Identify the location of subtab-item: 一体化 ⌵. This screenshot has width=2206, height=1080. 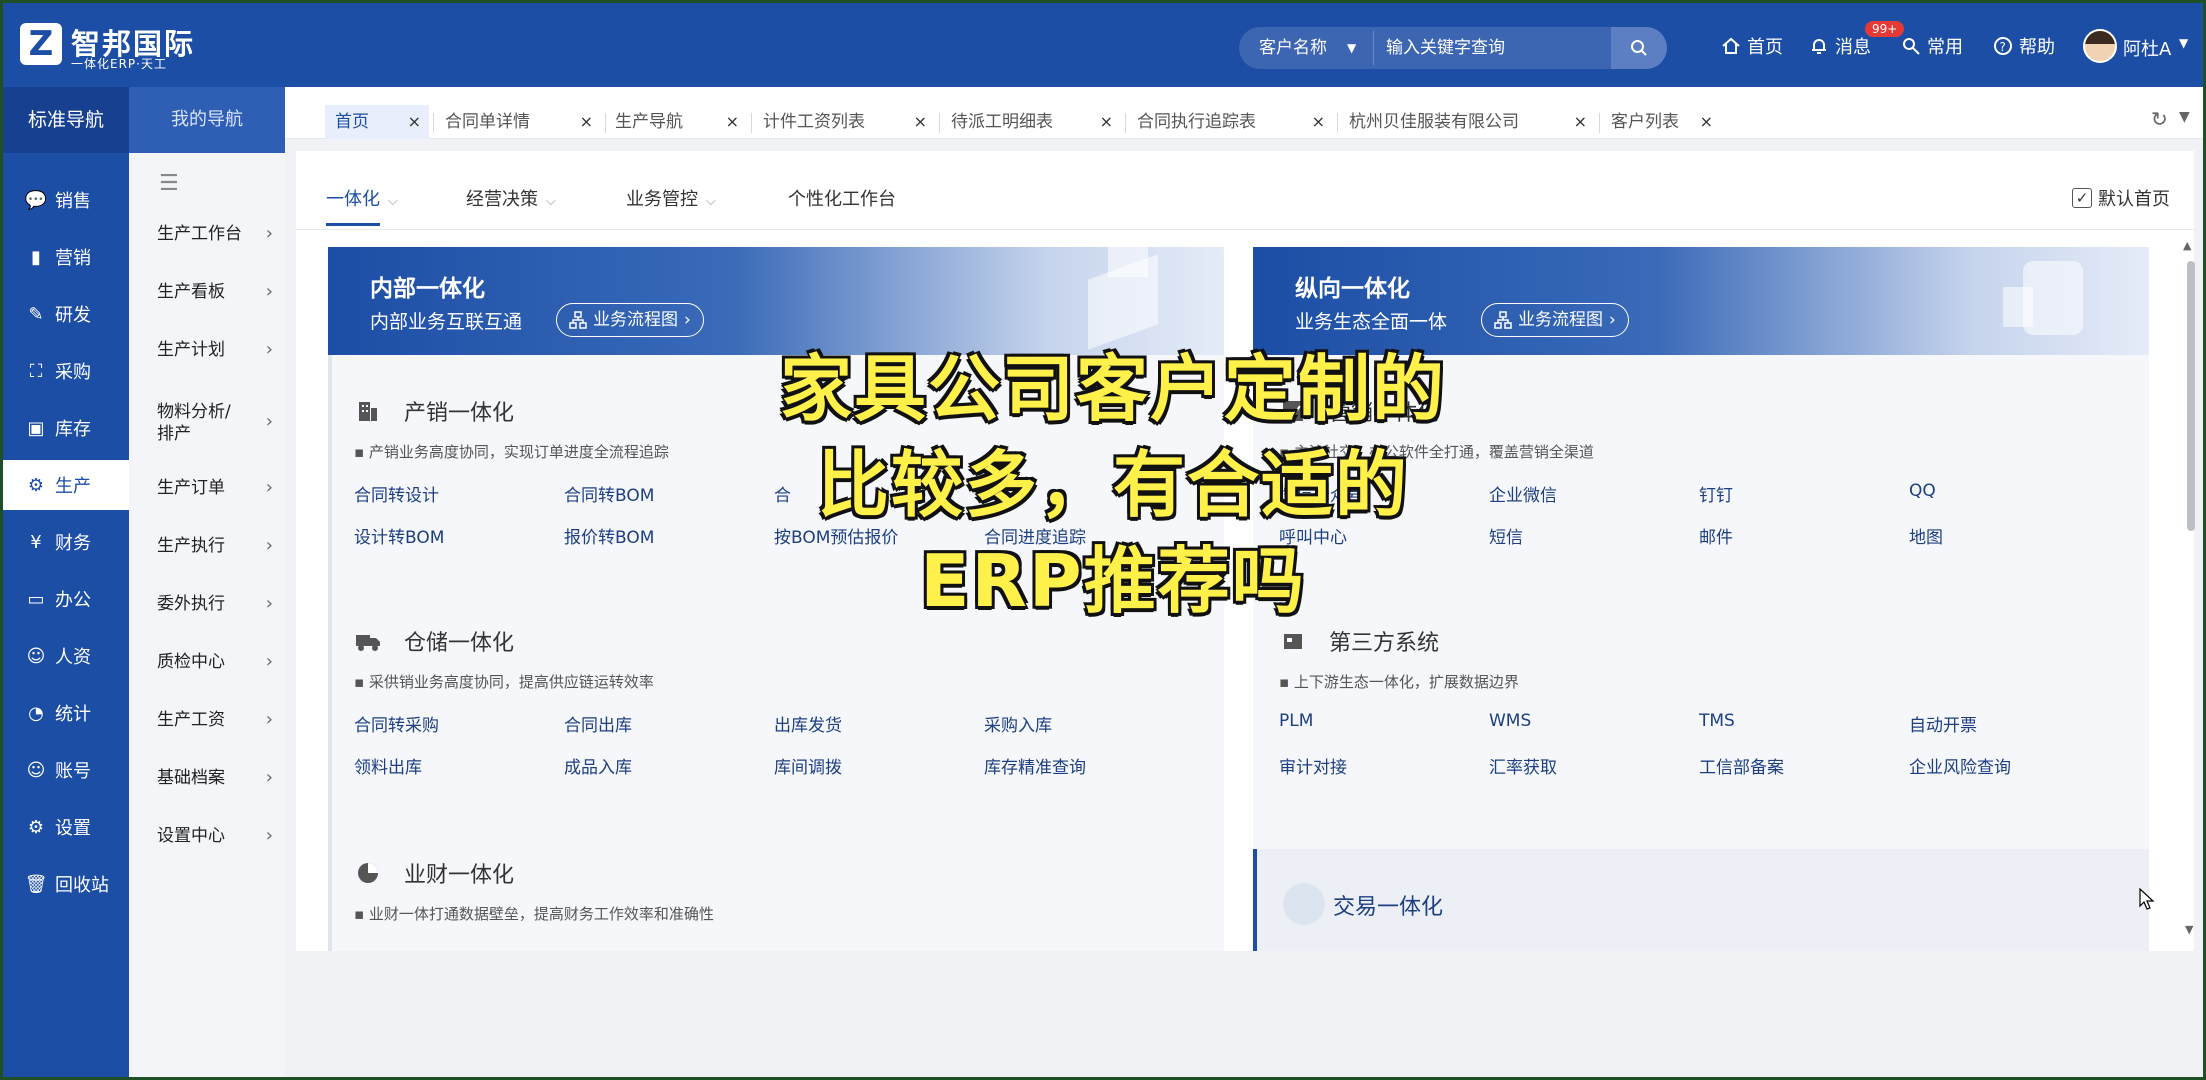
(362, 198).